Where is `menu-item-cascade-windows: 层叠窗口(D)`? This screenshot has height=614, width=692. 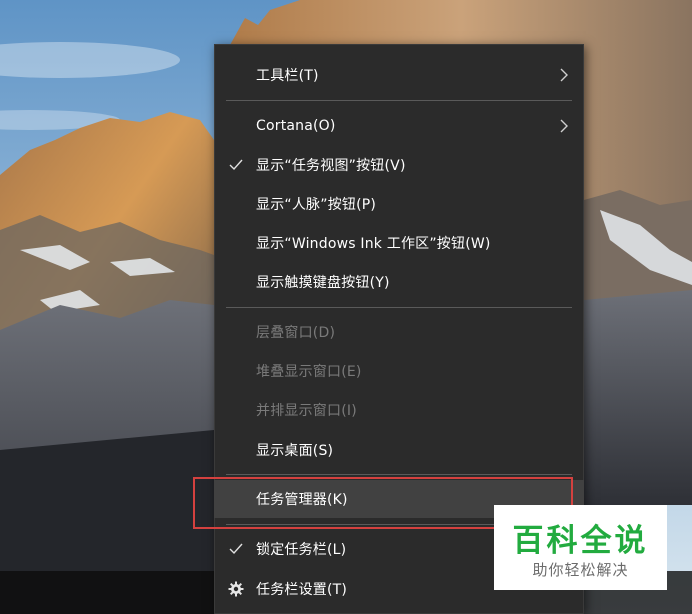
menu-item-cascade-windows: 层叠窗口(D) is located at coordinates (399, 332).